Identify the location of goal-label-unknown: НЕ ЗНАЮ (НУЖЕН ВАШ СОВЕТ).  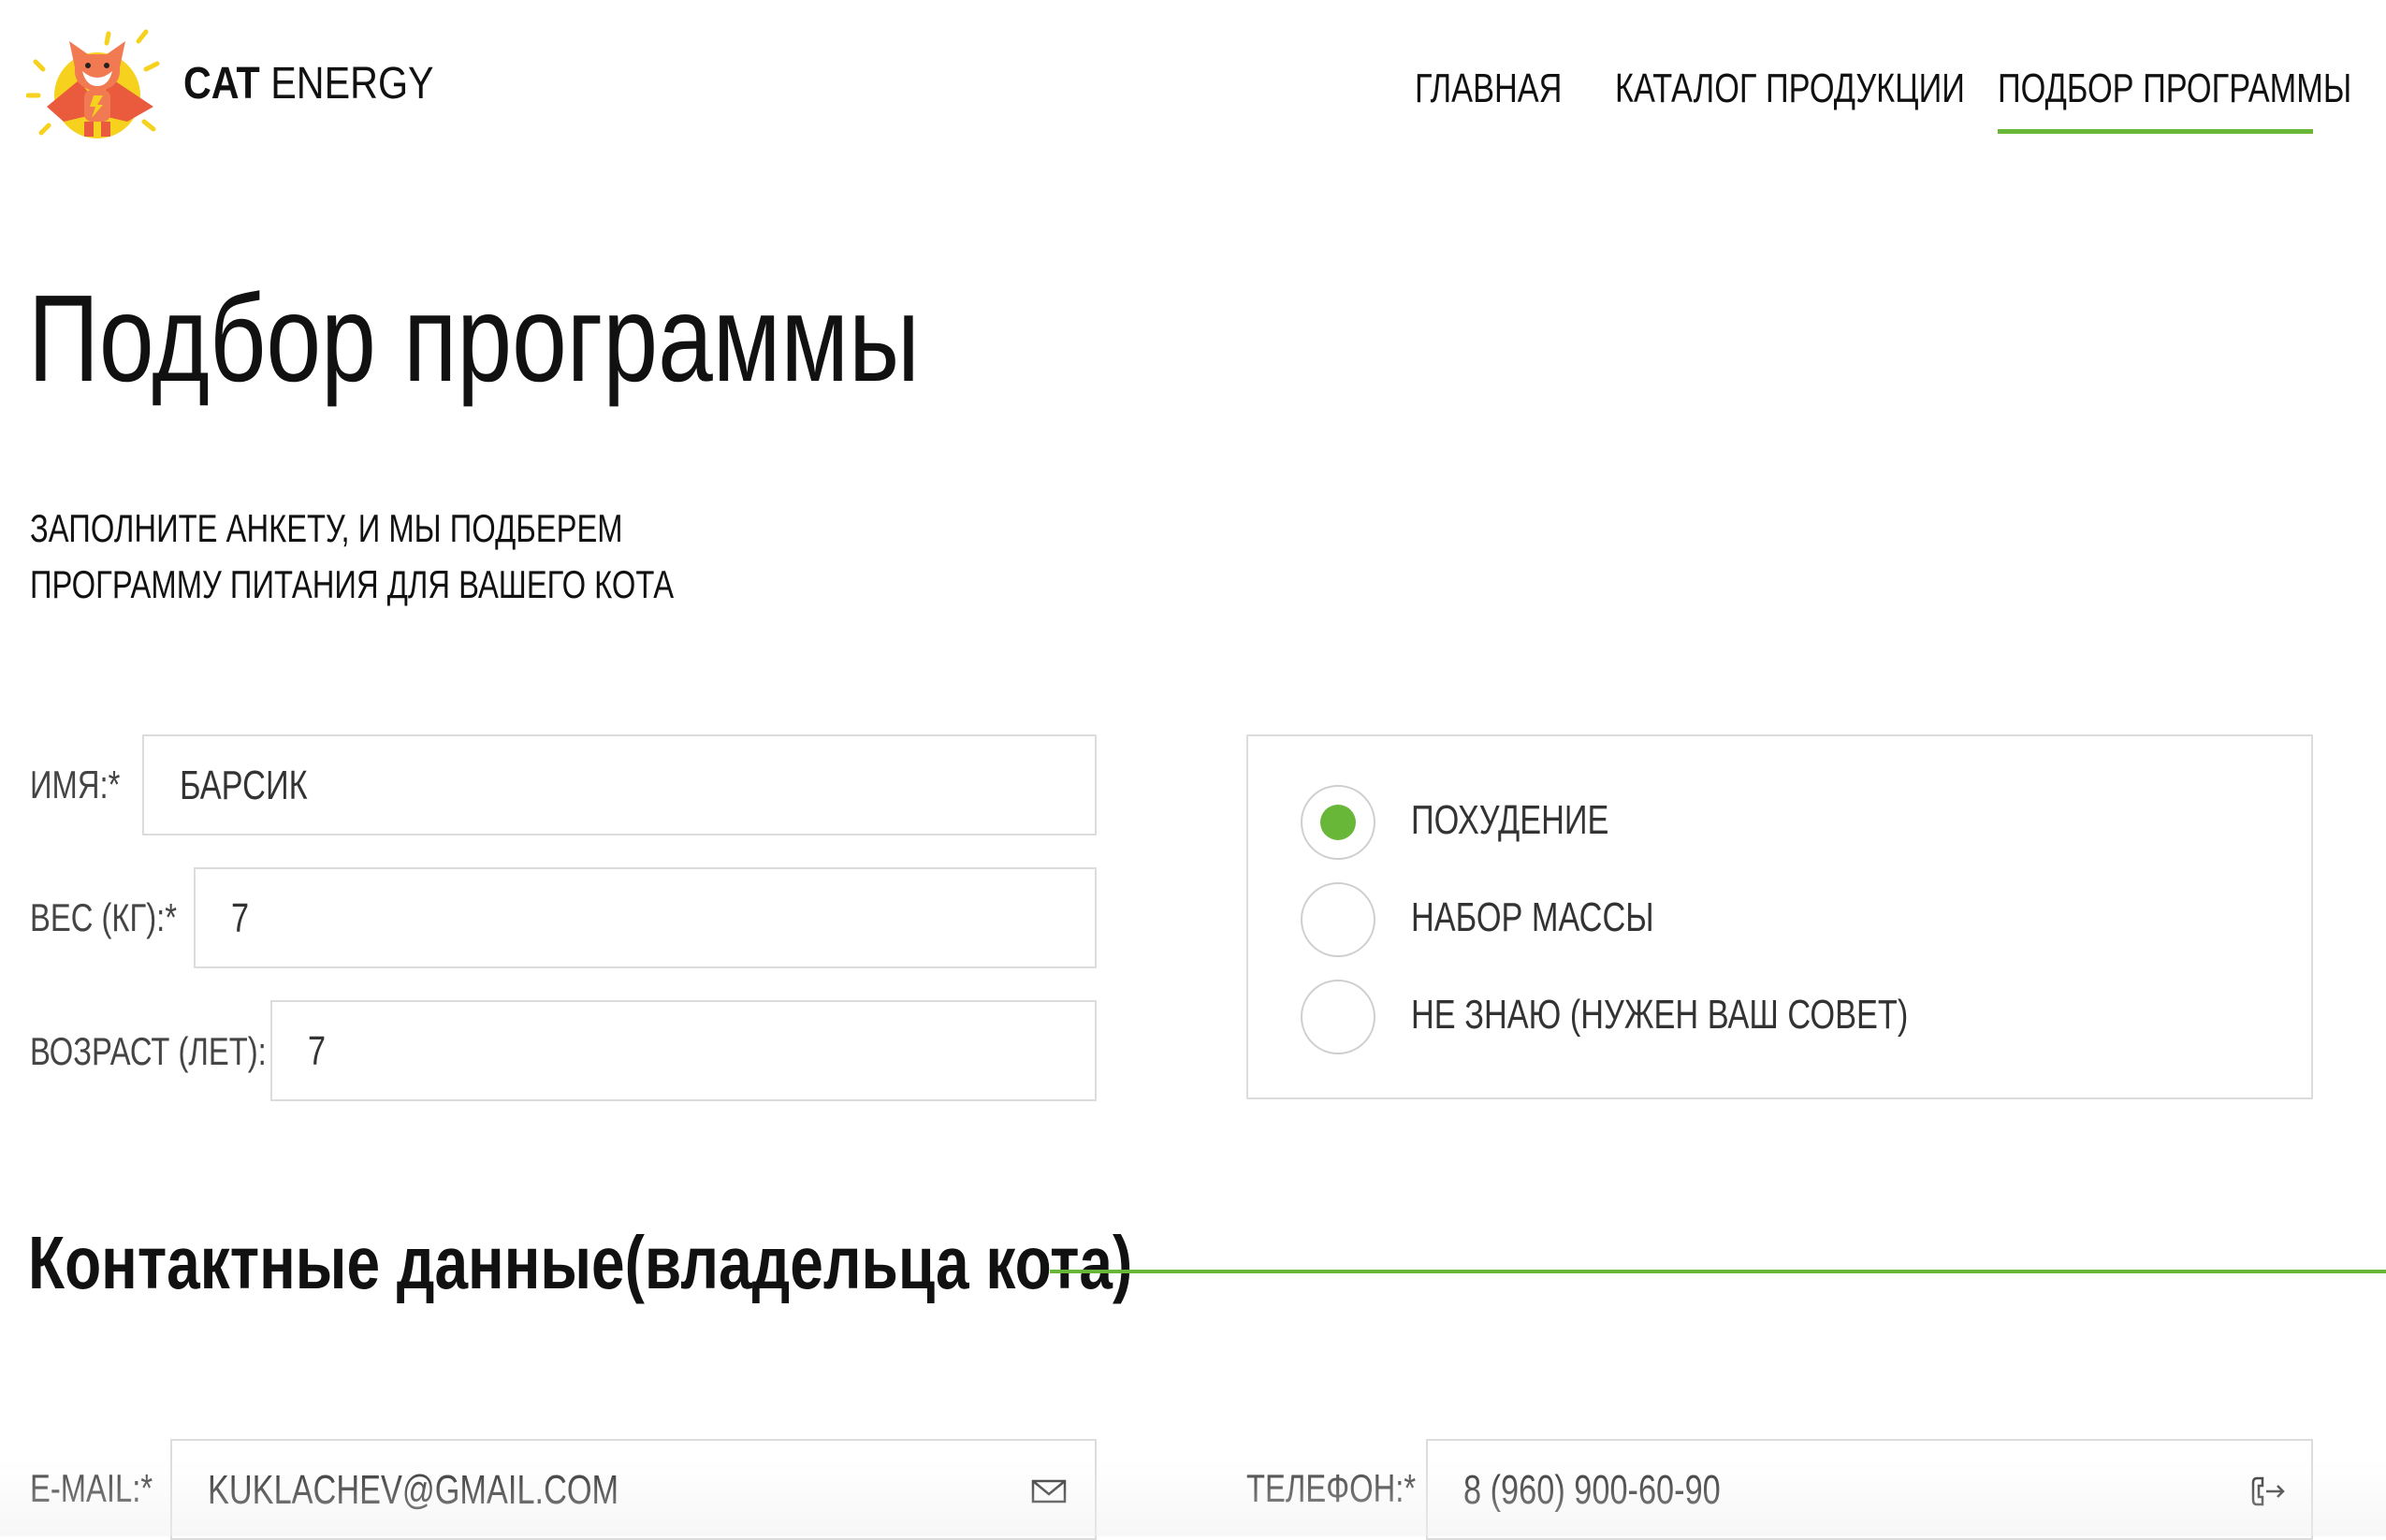
(1659, 1015).